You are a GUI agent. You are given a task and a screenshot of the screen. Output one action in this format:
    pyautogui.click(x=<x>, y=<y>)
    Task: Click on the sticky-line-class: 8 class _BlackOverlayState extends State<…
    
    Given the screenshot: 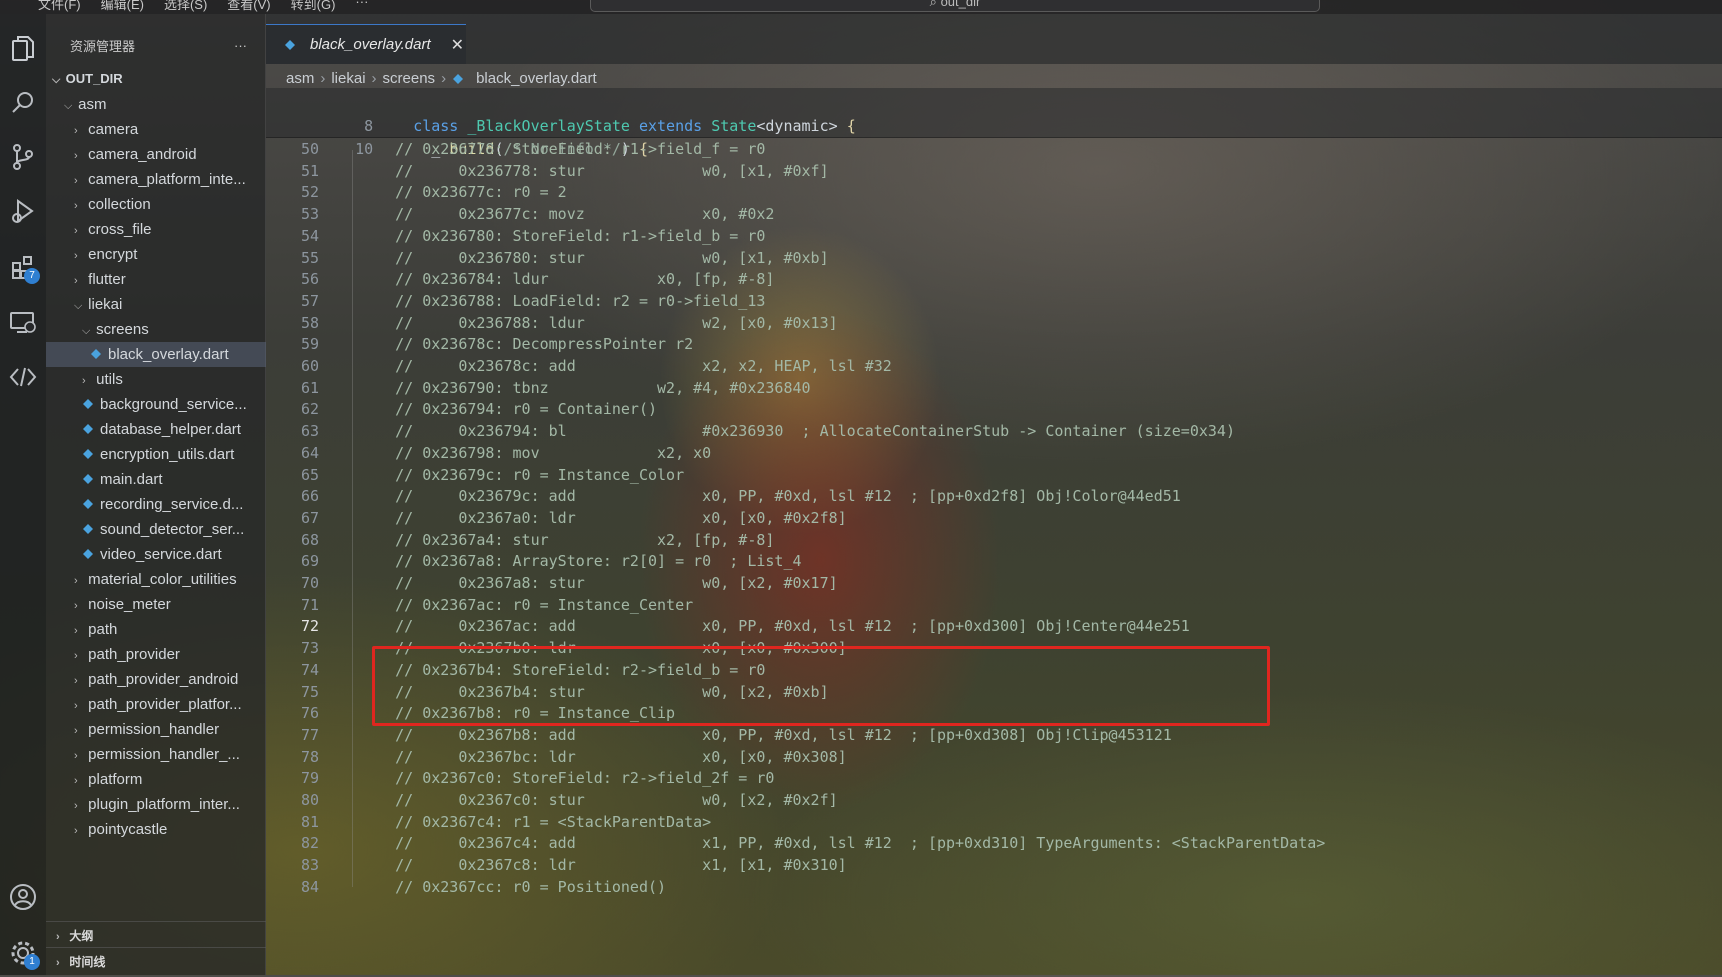 What is the action you would take?
    pyautogui.click(x=561, y=112)
    